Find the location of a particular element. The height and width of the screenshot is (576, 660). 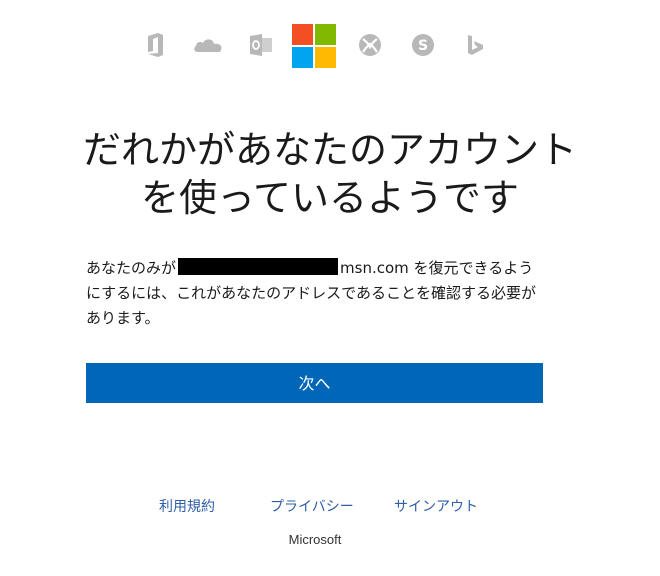

redacted-email is located at coordinates (258, 266).